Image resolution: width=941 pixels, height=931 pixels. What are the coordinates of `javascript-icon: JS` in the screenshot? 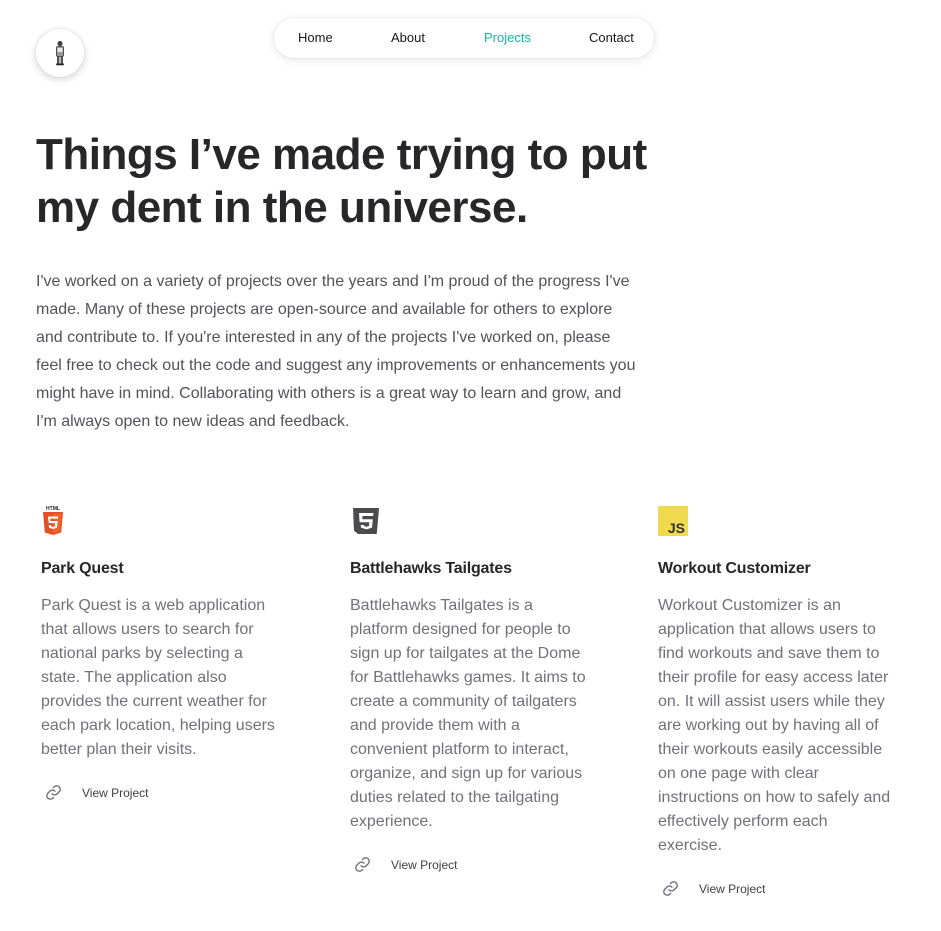 It's located at (673, 521).